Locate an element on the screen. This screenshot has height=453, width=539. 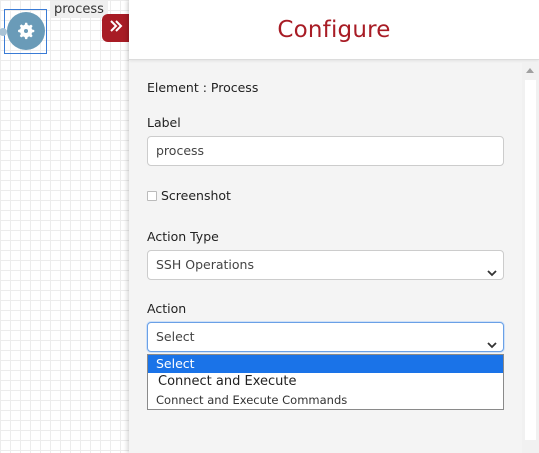
panel-header: Configure is located at coordinates (334, 30).